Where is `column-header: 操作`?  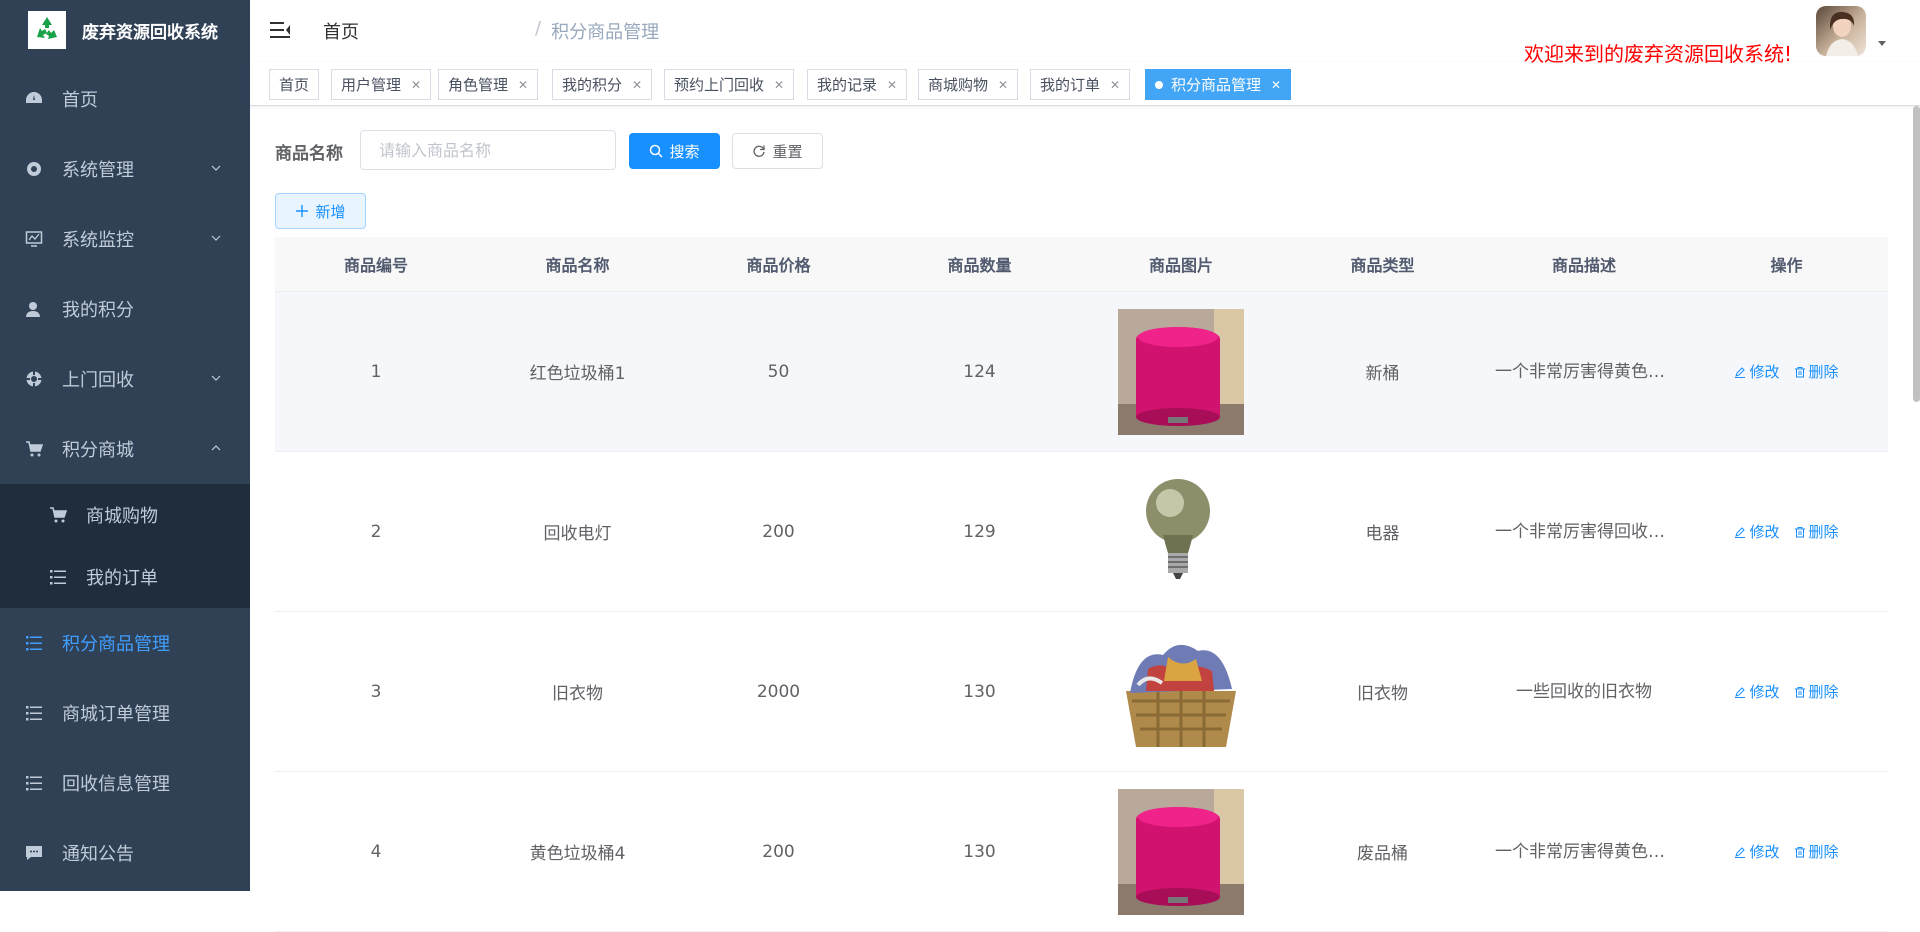
column-header: 操作 is located at coordinates (1786, 264).